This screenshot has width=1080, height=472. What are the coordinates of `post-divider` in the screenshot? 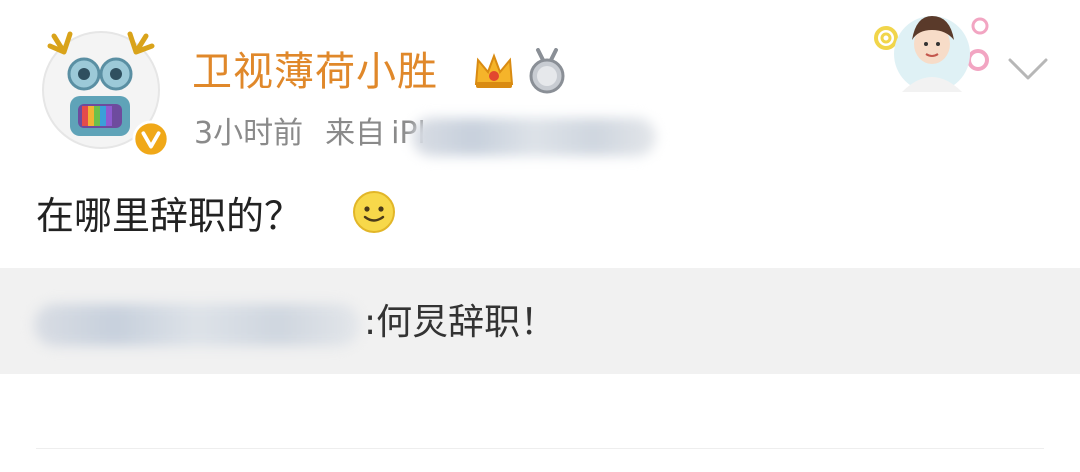 It's located at (540, 448).